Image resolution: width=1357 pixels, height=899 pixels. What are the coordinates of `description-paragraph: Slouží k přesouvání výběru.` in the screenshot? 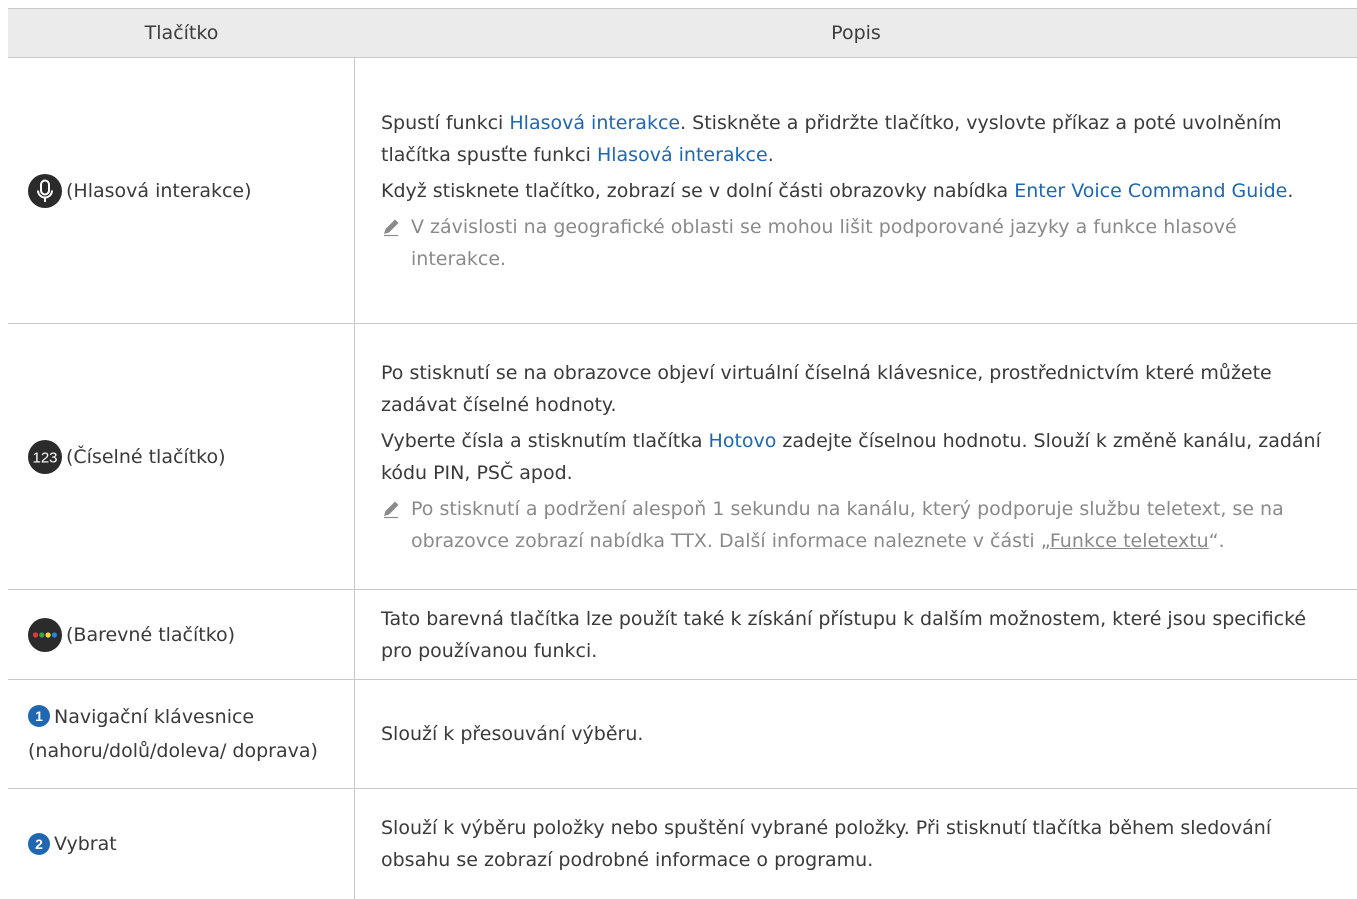 It's located at (512, 734).